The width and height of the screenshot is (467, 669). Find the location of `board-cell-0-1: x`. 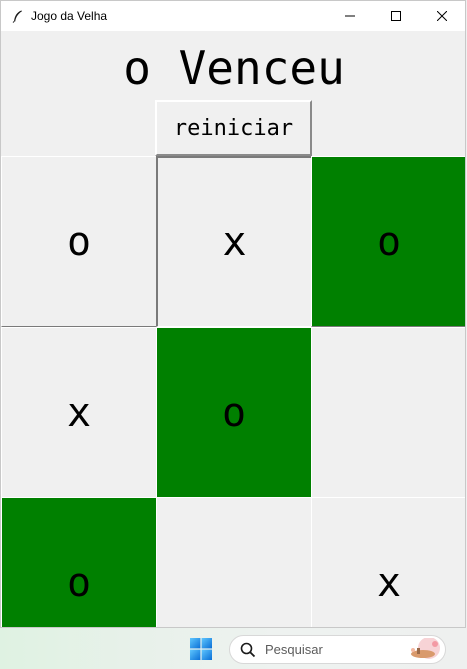

board-cell-0-1: x is located at coordinates (234, 241).